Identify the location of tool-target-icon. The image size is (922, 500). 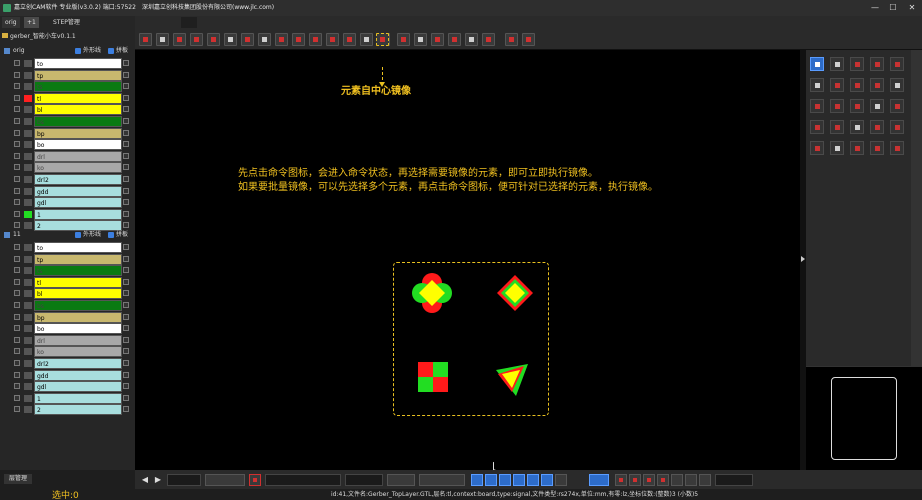
(332, 39).